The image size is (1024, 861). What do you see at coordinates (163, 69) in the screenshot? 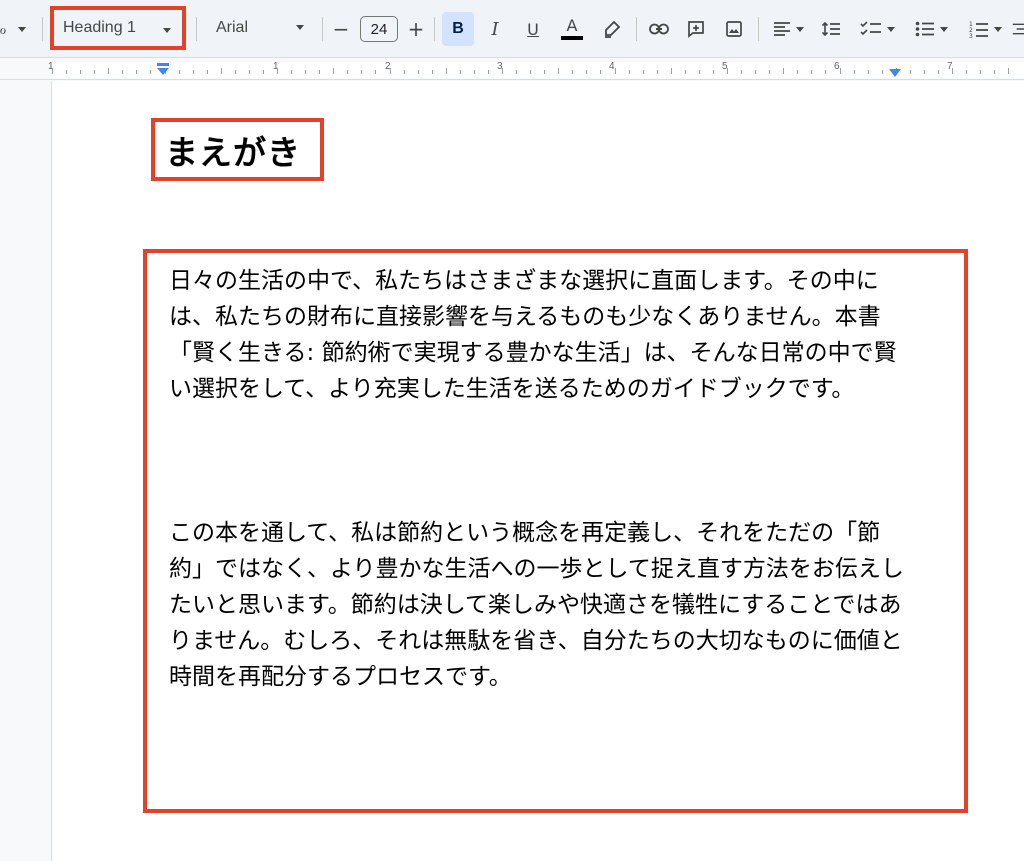
I see `left-indent-marker-icon` at bounding box center [163, 69].